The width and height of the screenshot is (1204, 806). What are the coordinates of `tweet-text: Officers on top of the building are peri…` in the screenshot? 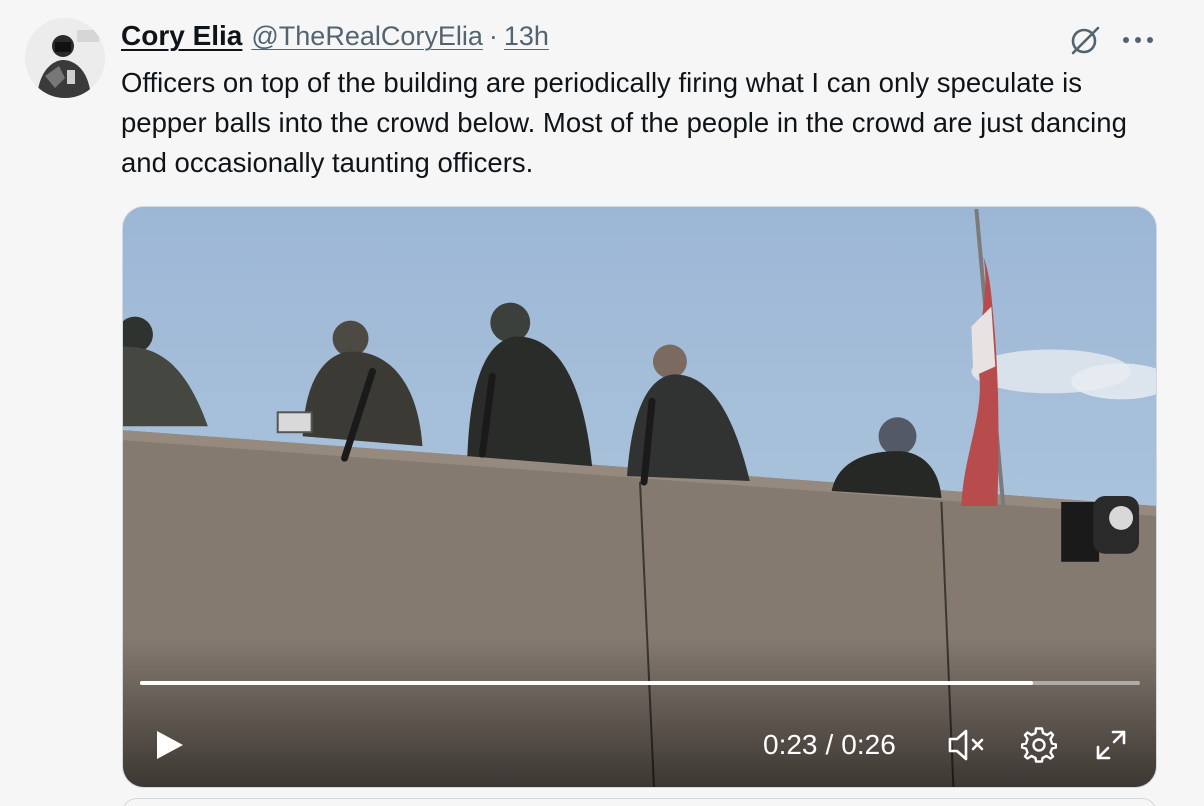 It's located at (624, 122).